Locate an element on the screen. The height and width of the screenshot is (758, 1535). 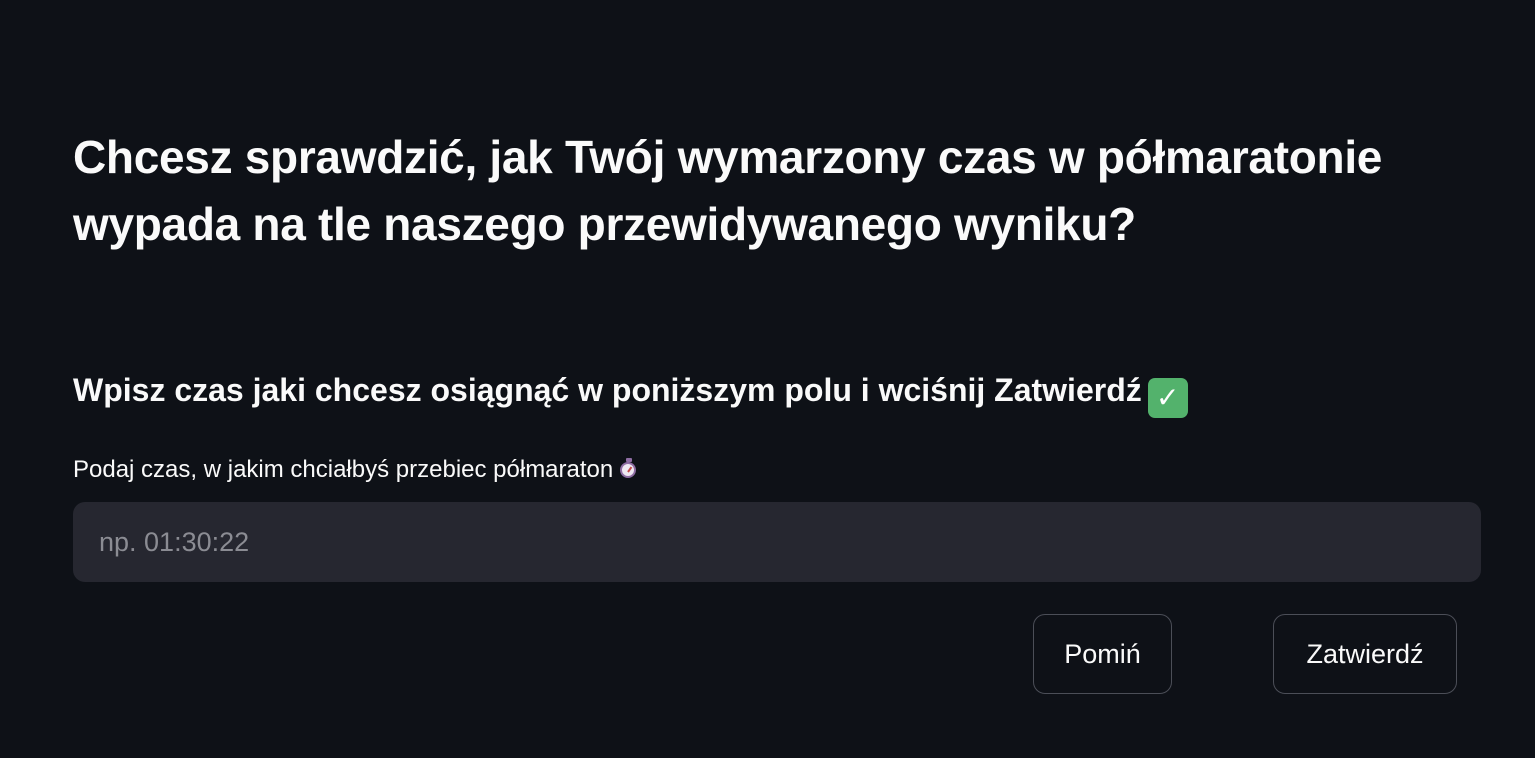
white-check-mark-icon: ✓ is located at coordinates (1167, 398).